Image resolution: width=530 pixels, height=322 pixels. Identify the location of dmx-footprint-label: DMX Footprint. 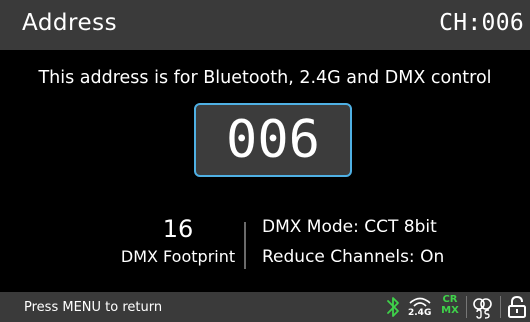
(178, 256).